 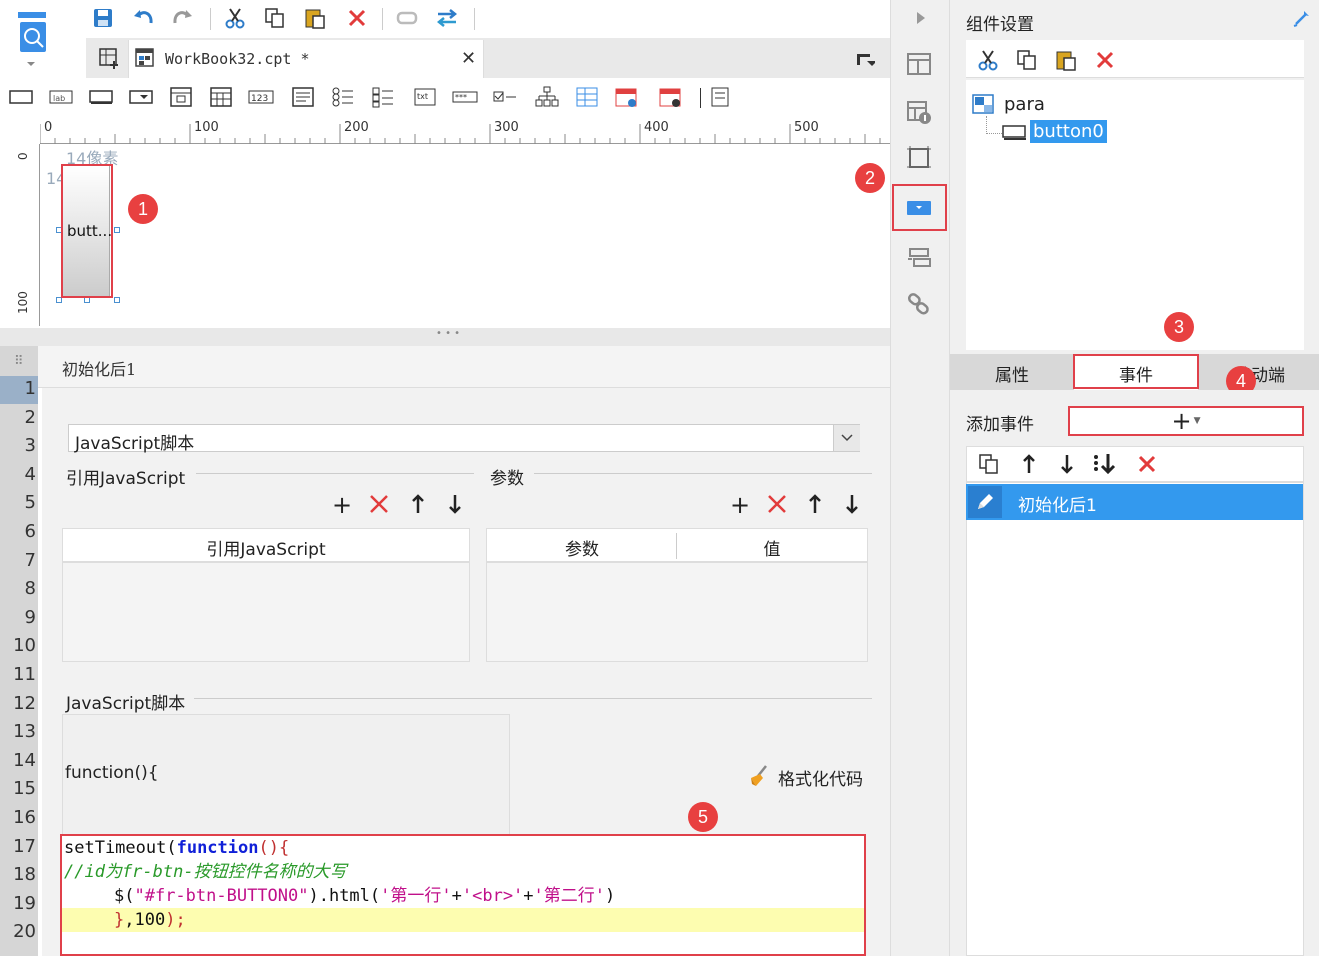 What do you see at coordinates (919, 64) in the screenshot?
I see `layout-icon` at bounding box center [919, 64].